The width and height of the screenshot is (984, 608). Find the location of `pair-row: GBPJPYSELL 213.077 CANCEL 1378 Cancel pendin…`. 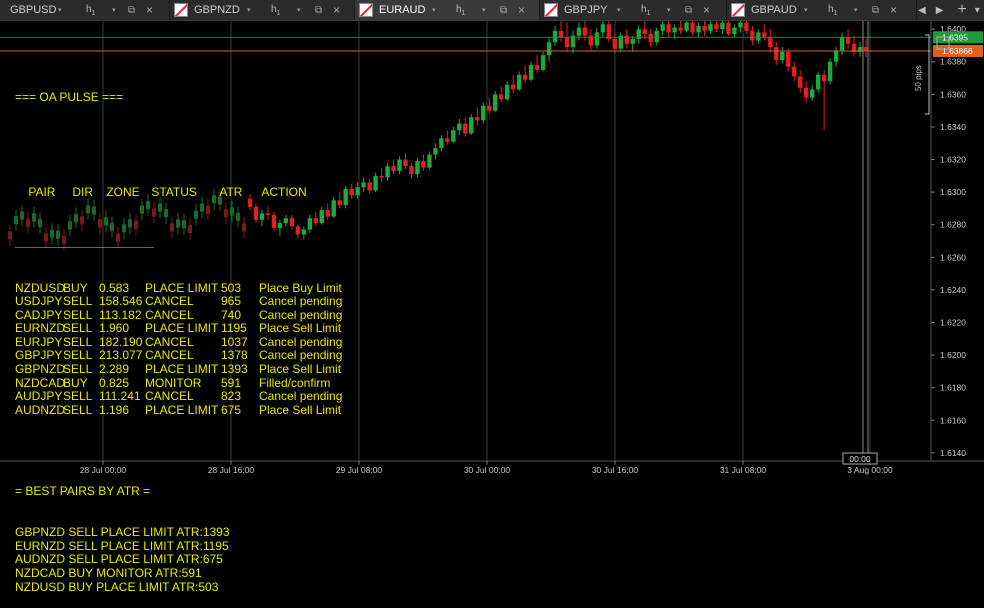

pair-row: GBPJPYSELL 213.077 CANCEL 1378 Cancel pendin… is located at coordinates (178, 356).